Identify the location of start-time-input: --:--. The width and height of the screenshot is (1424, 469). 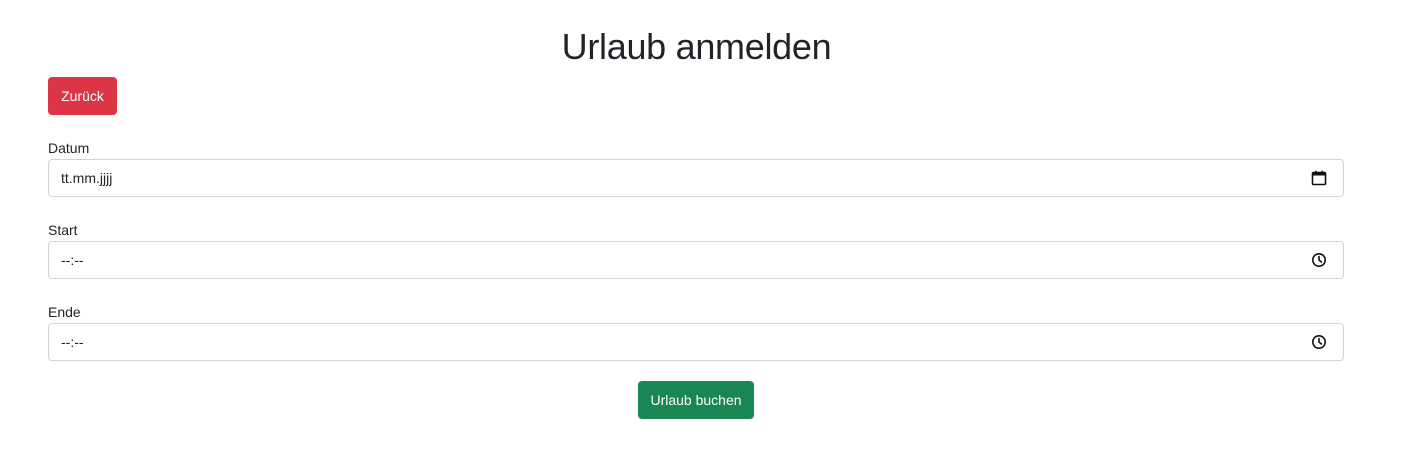
(696, 260).